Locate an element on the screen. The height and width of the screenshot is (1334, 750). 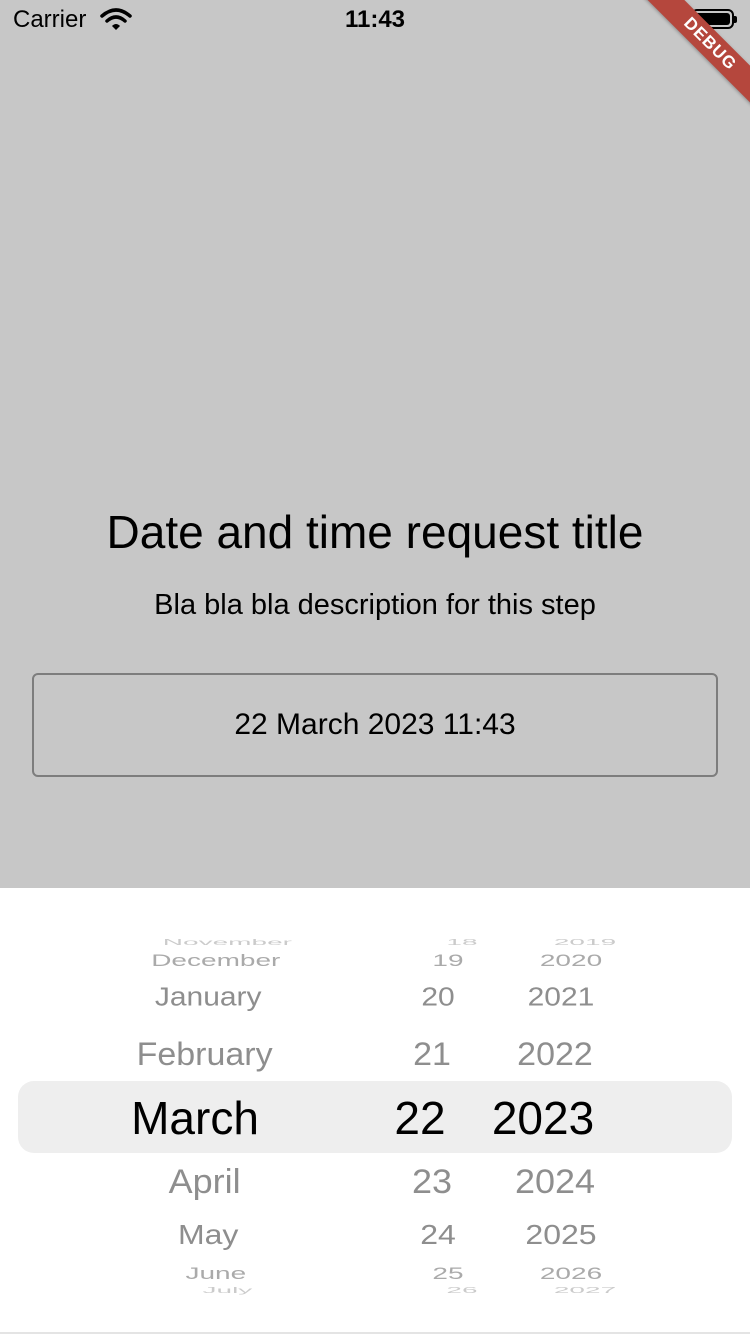
year-option: 2019 is located at coordinates (585, 942).